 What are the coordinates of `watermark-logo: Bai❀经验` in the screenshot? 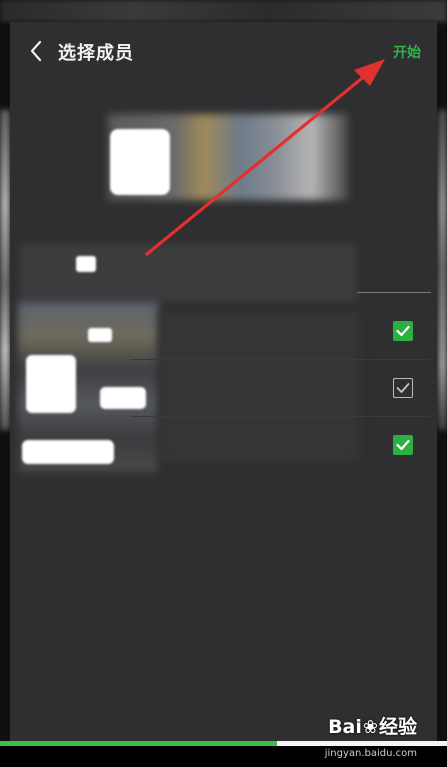 It's located at (372, 725).